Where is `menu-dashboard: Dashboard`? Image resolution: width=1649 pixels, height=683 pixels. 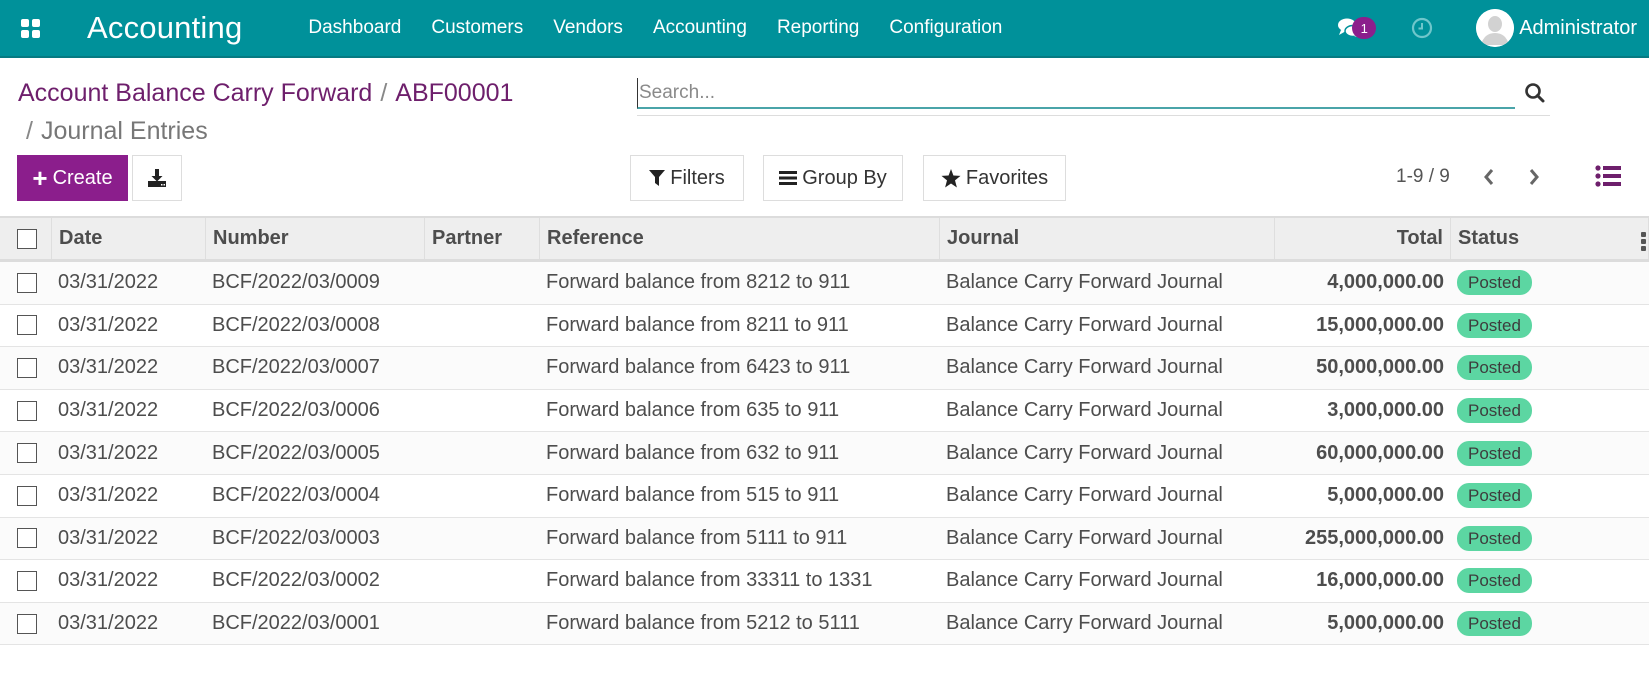 menu-dashboard: Dashboard is located at coordinates (354, 28).